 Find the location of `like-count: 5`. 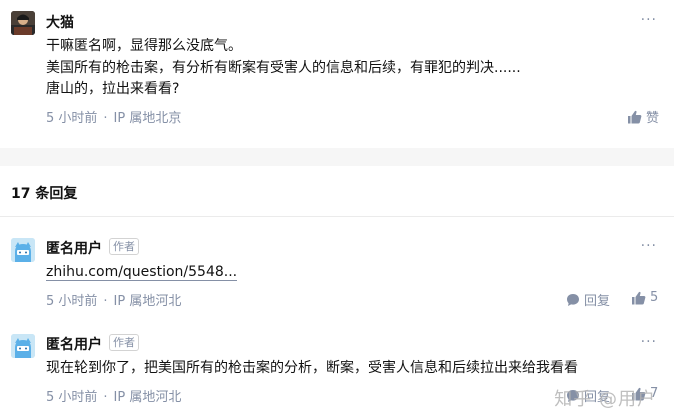

like-count: 5 is located at coordinates (654, 297).